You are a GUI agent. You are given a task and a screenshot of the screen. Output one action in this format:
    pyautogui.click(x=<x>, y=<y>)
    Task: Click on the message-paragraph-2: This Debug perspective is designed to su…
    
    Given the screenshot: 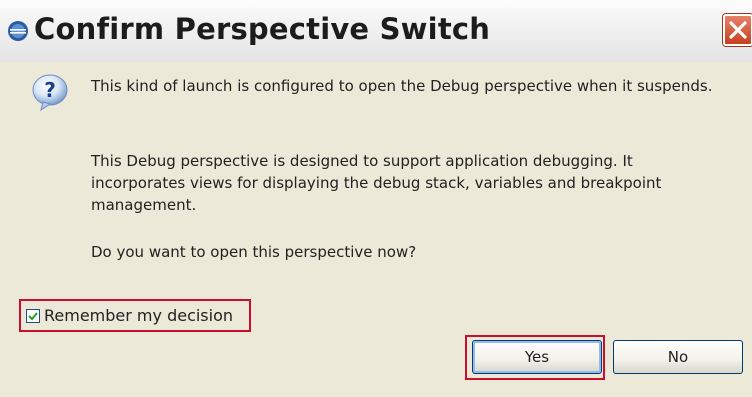 What is the action you would take?
    pyautogui.click(x=376, y=183)
    